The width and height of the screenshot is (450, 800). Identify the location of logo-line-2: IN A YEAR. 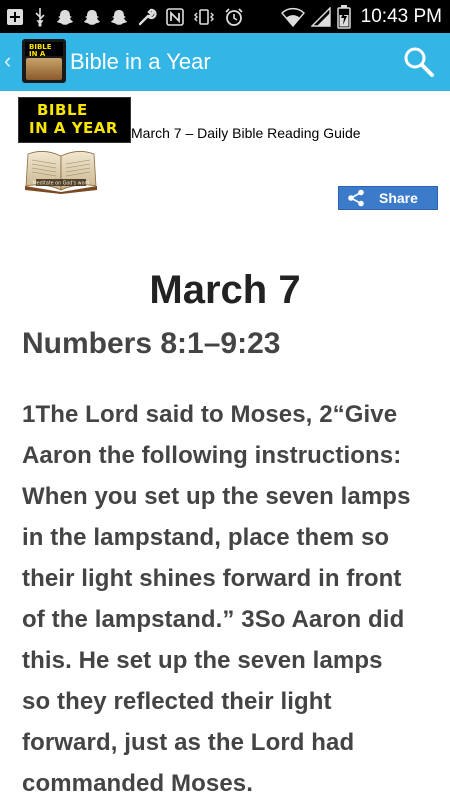
(73, 128).